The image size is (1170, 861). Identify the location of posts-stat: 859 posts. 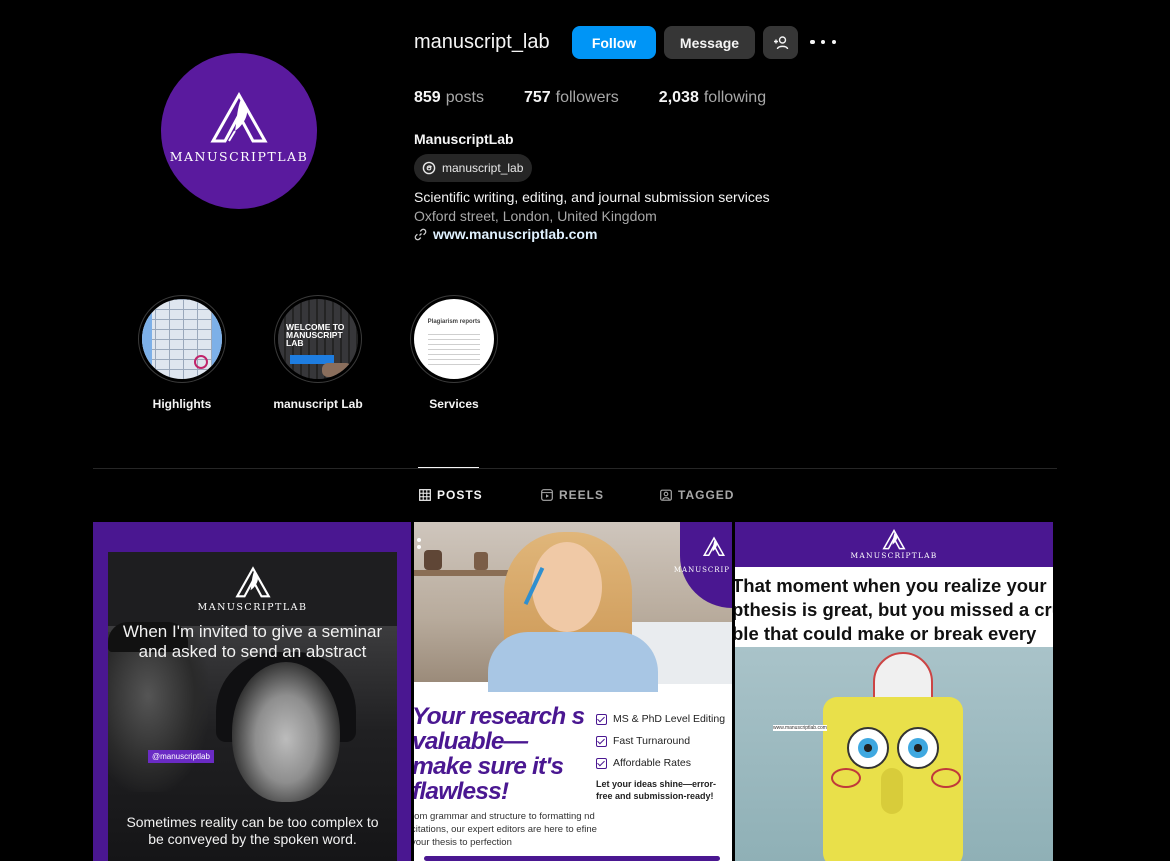
(449, 98).